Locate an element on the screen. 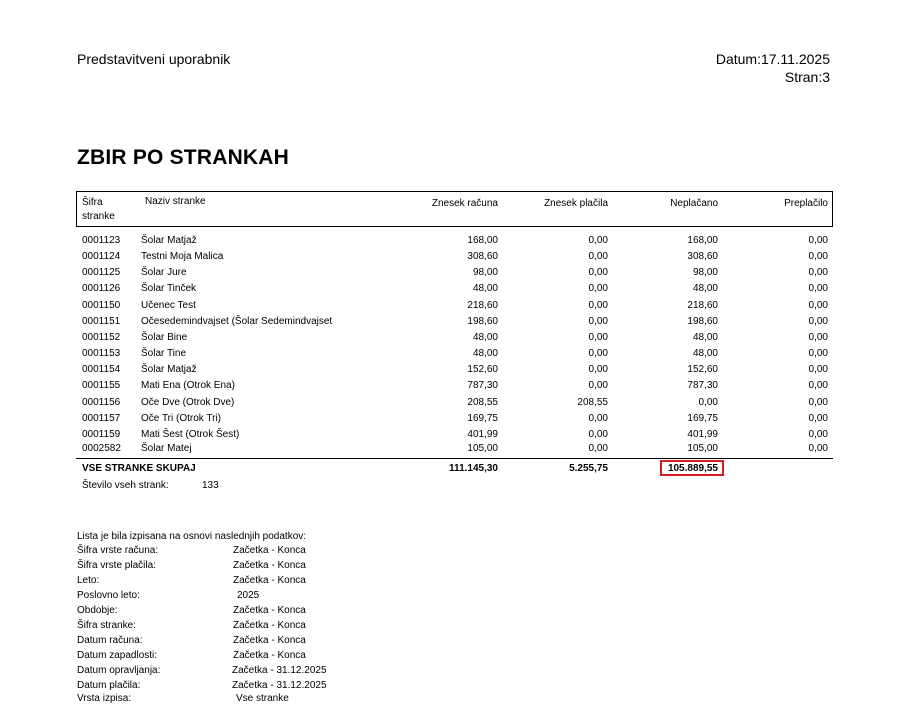 This screenshot has width=917, height=707. cell-payment: 208,55 is located at coordinates (592, 402).